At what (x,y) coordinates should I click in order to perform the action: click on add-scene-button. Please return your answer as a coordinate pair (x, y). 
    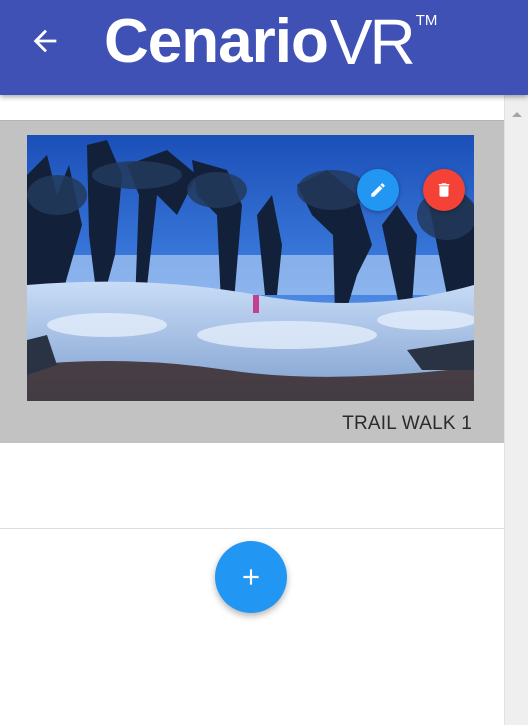
    Looking at the image, I should click on (251, 577).